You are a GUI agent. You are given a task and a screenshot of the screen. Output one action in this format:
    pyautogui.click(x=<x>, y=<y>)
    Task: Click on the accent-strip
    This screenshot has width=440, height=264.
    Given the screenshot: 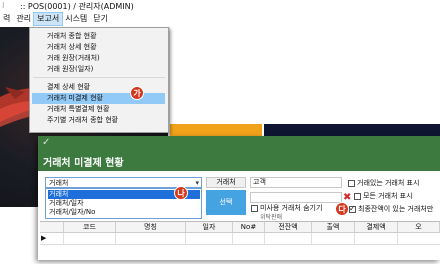 What is the action you would take?
    pyautogui.click(x=216, y=130)
    